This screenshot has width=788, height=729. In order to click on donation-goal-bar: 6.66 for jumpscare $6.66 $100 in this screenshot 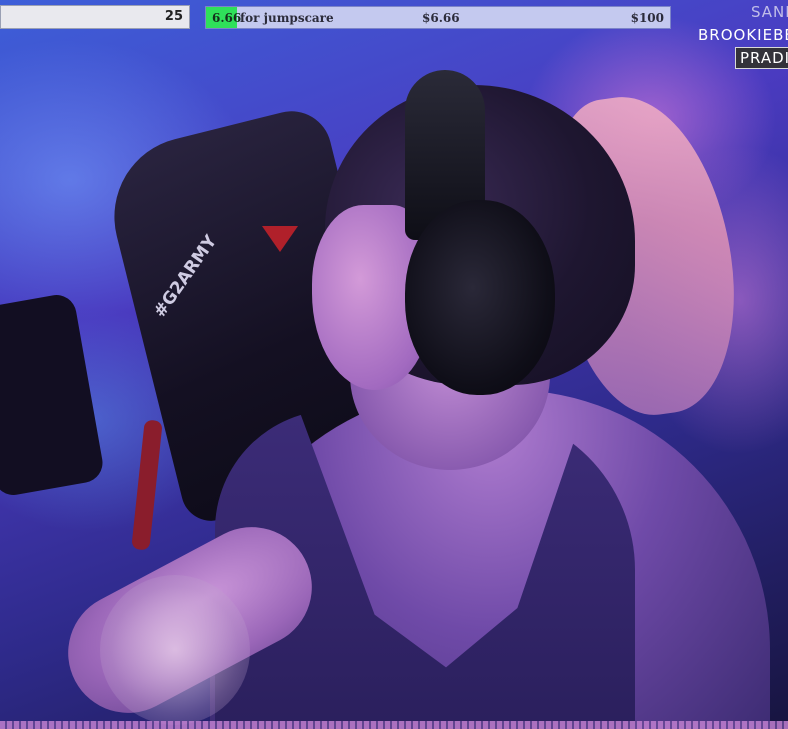, I will do `click(438, 17)`.